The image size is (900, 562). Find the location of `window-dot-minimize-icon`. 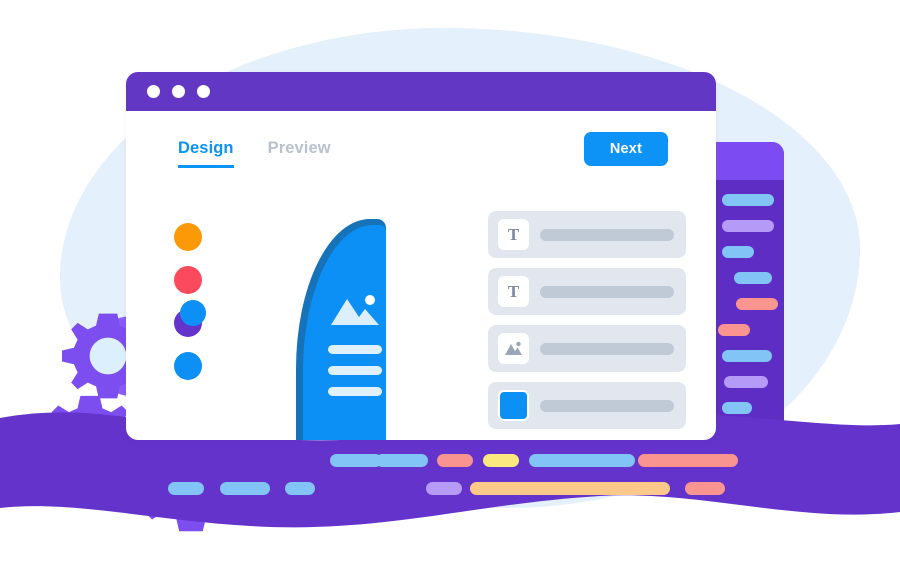

window-dot-minimize-icon is located at coordinates (178, 91).